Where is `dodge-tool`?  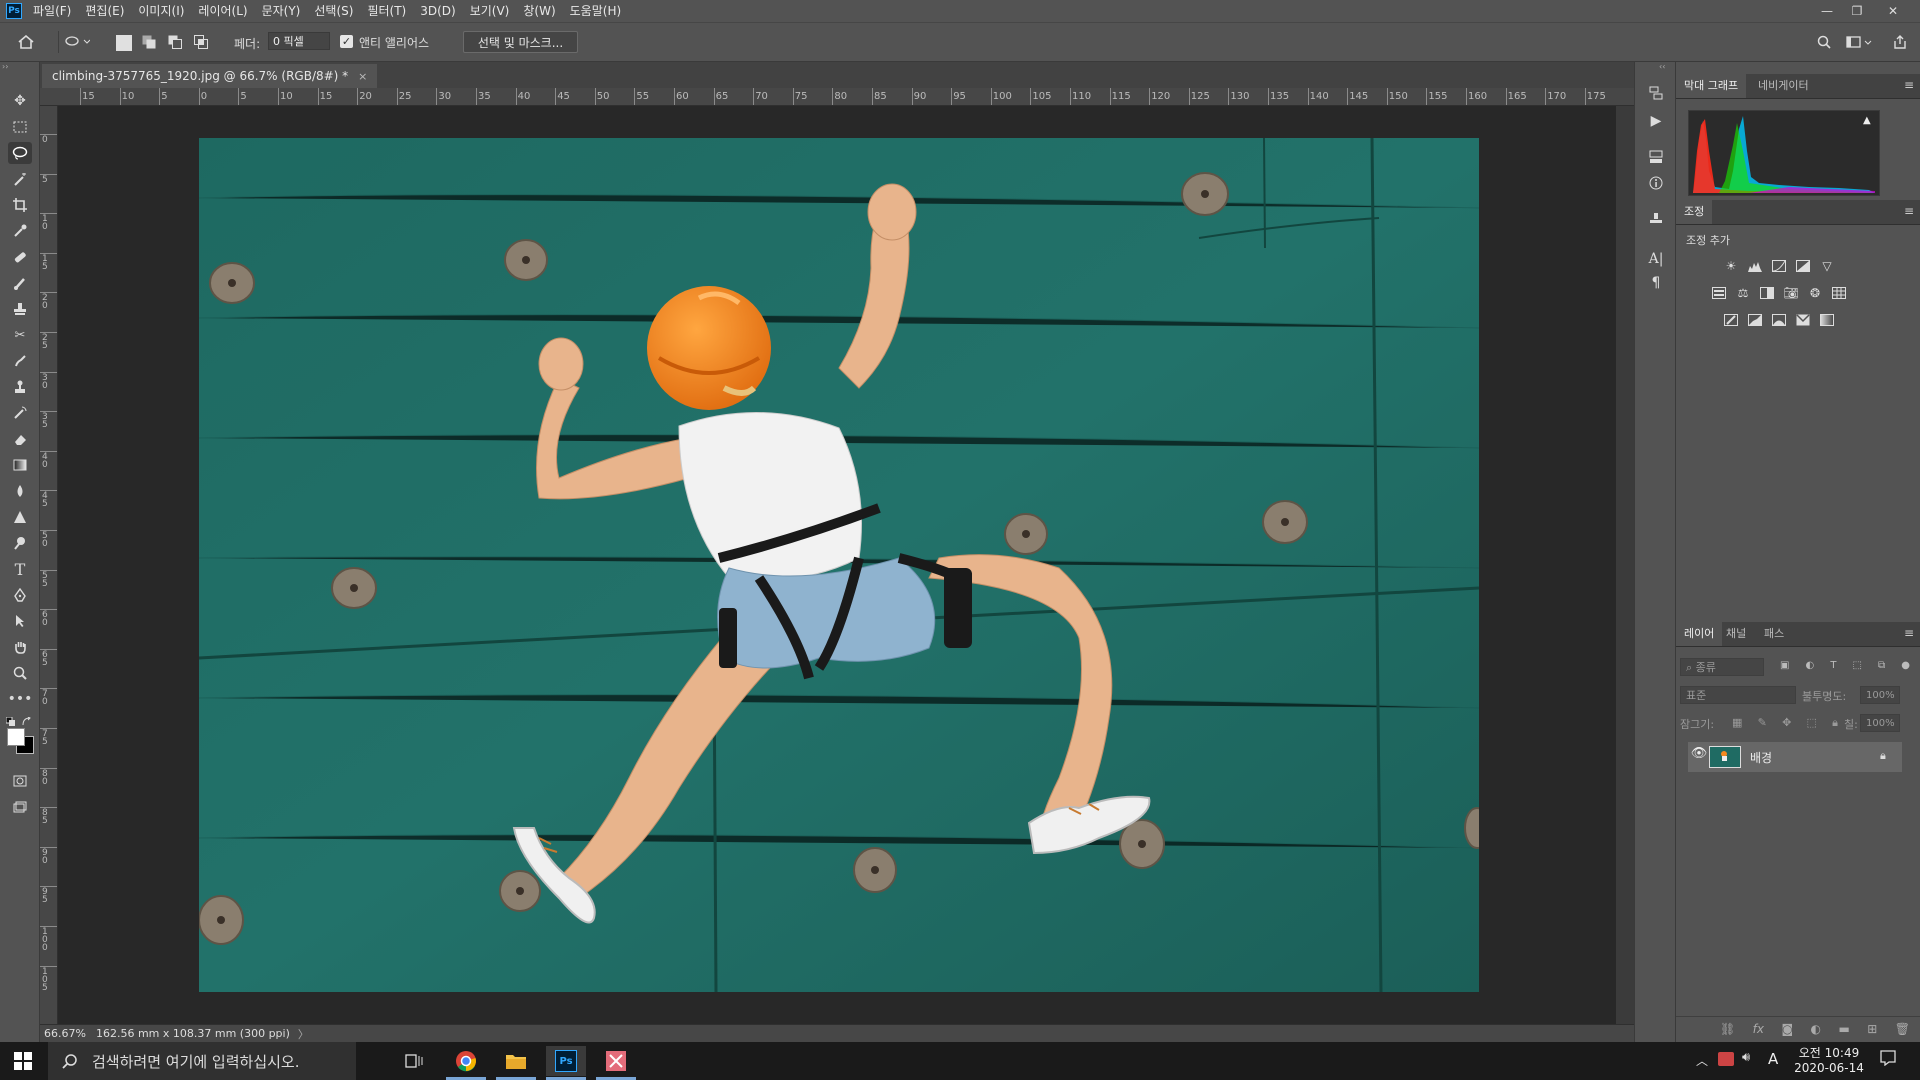 dodge-tool is located at coordinates (20, 543).